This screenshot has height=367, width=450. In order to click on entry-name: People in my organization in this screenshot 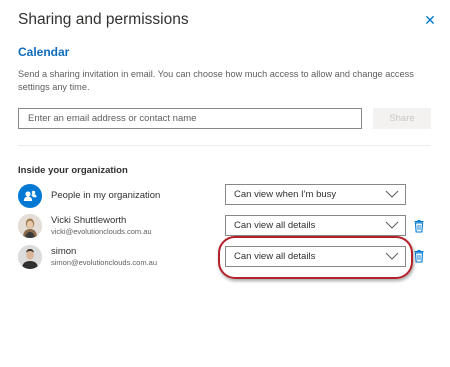, I will do `click(106, 195)`.